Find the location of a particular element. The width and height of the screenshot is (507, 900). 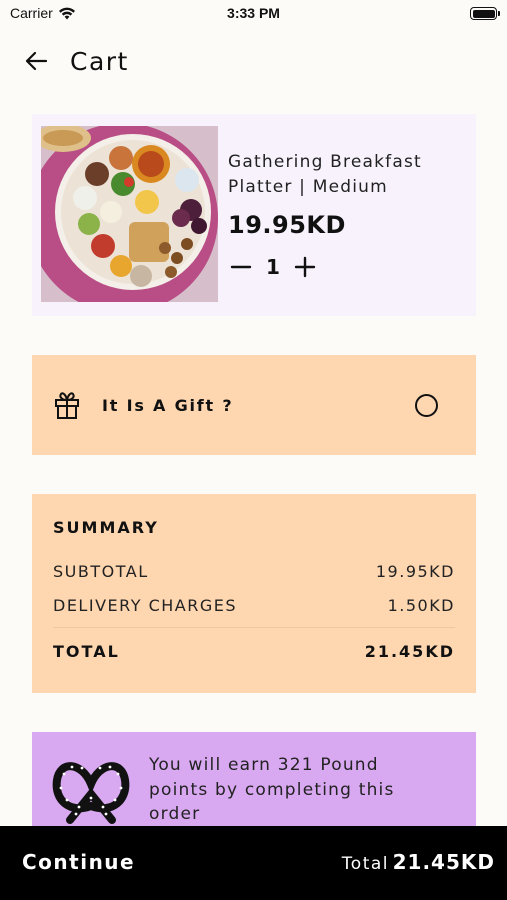

subtotal-value: 19.95KD is located at coordinates (415, 571).